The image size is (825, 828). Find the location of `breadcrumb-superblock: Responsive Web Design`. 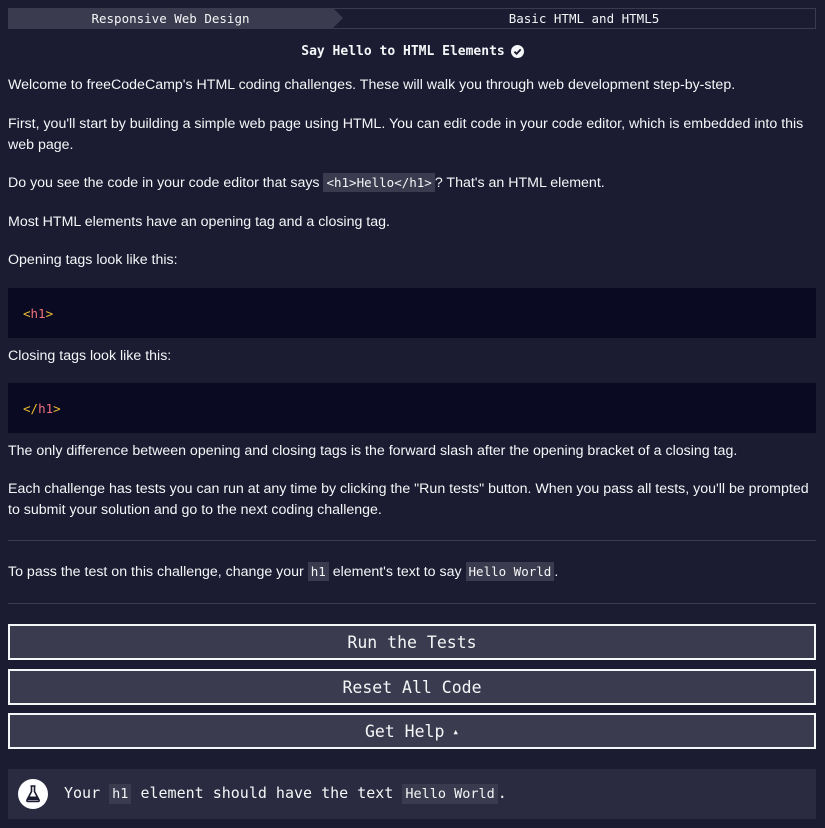

breadcrumb-superblock: Responsive Web Design is located at coordinates (170, 18).